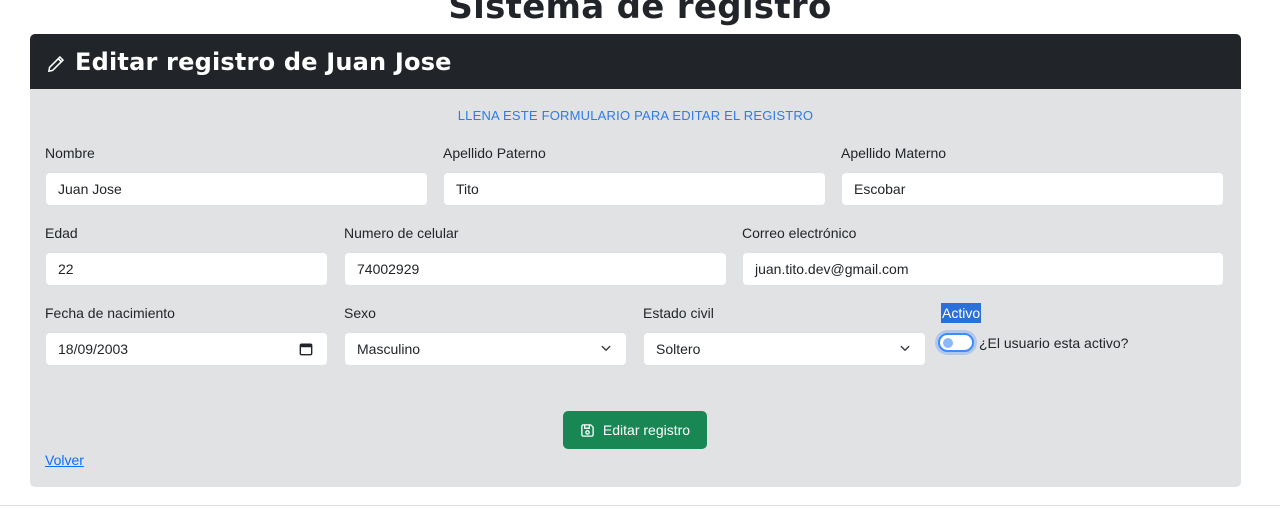  I want to click on apellido-materno-label: Apellido Materno, so click(894, 153).